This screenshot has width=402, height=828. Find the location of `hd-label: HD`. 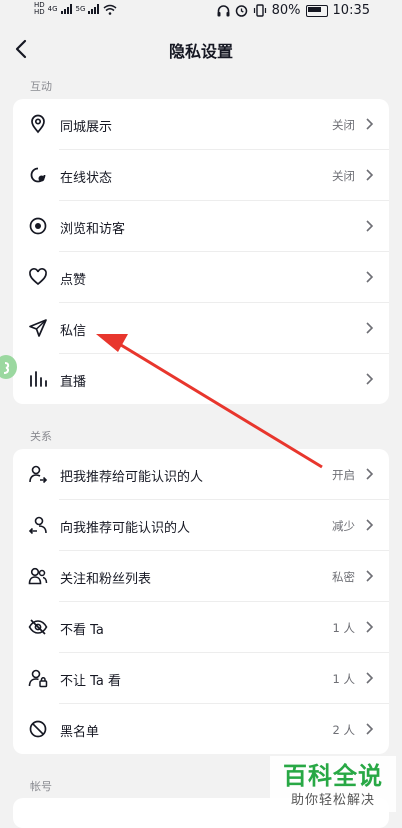

hd-label: HD is located at coordinates (39, 12).